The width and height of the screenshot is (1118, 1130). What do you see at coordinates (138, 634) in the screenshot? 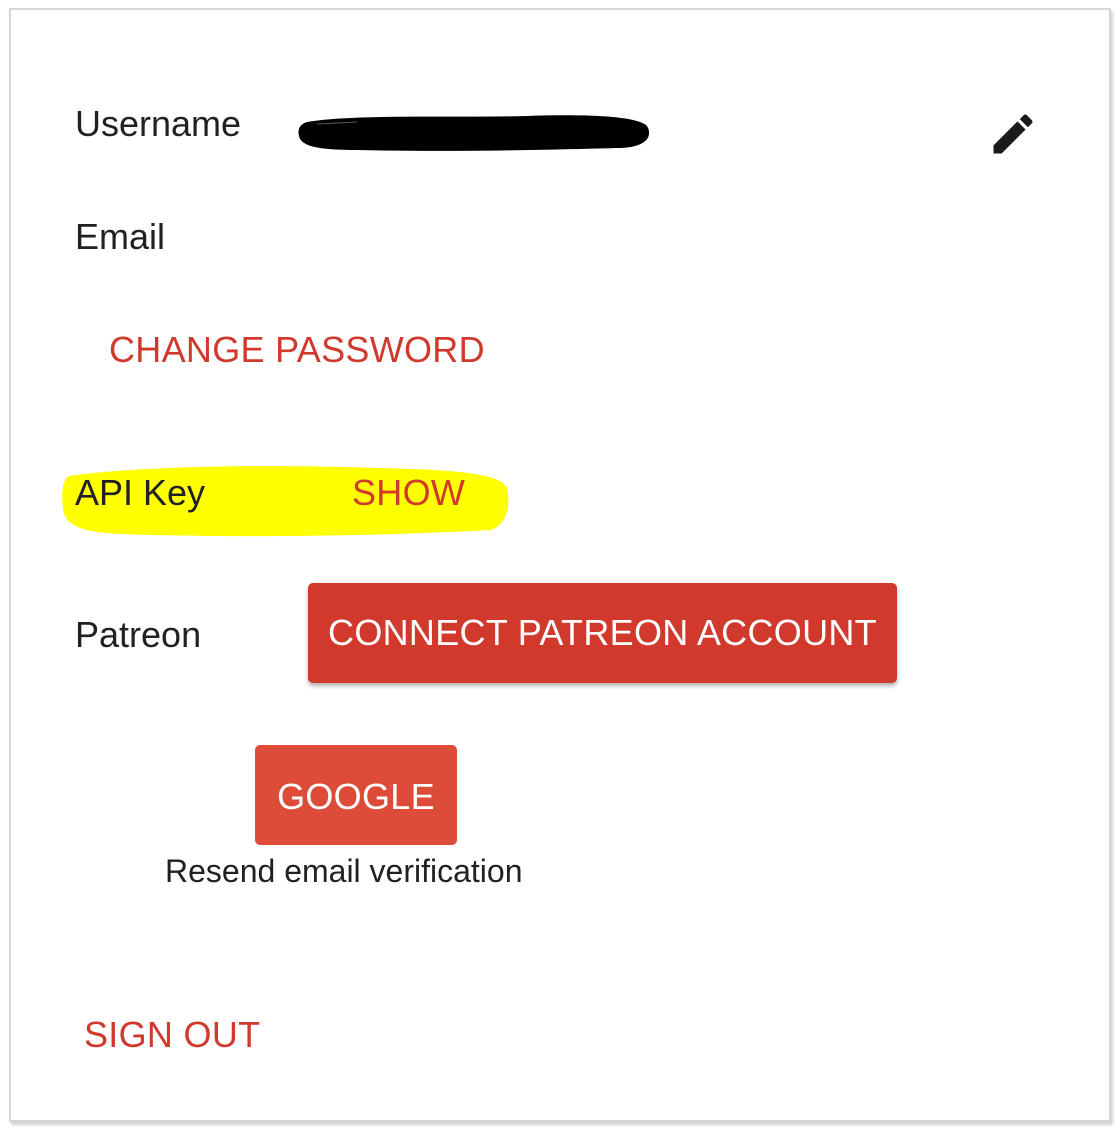
I see `patreon-label: Patreon` at bounding box center [138, 634].